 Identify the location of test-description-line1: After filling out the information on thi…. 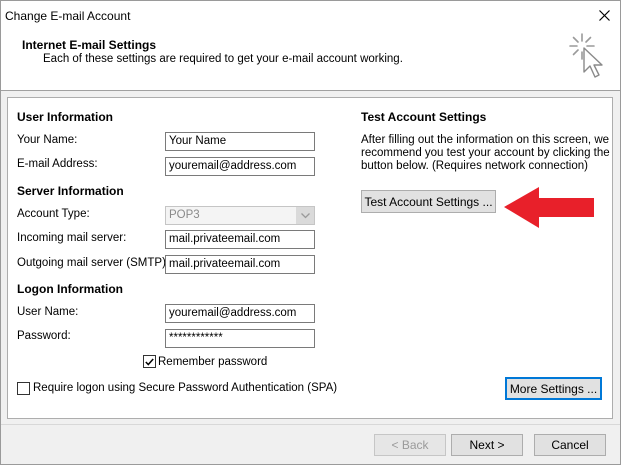
(485, 140).